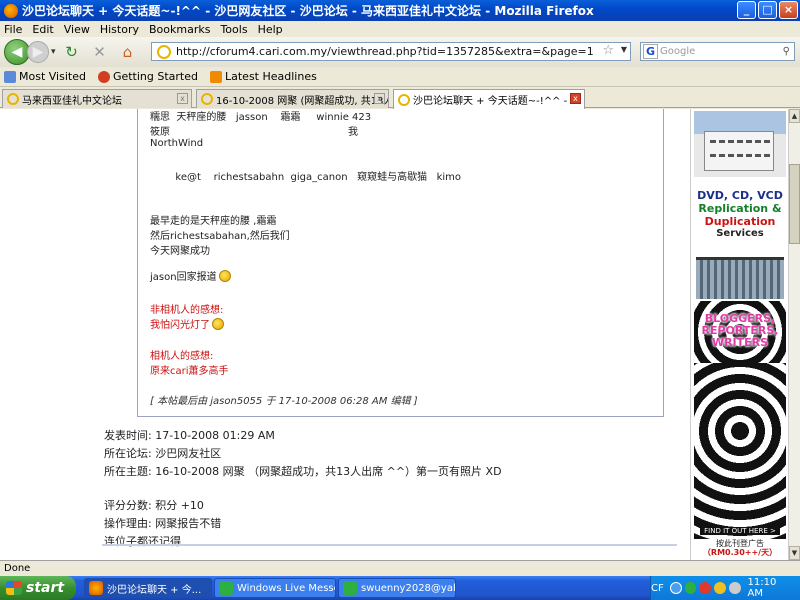 This screenshot has width=800, height=600. I want to click on site-identity-icon, so click(164, 51).